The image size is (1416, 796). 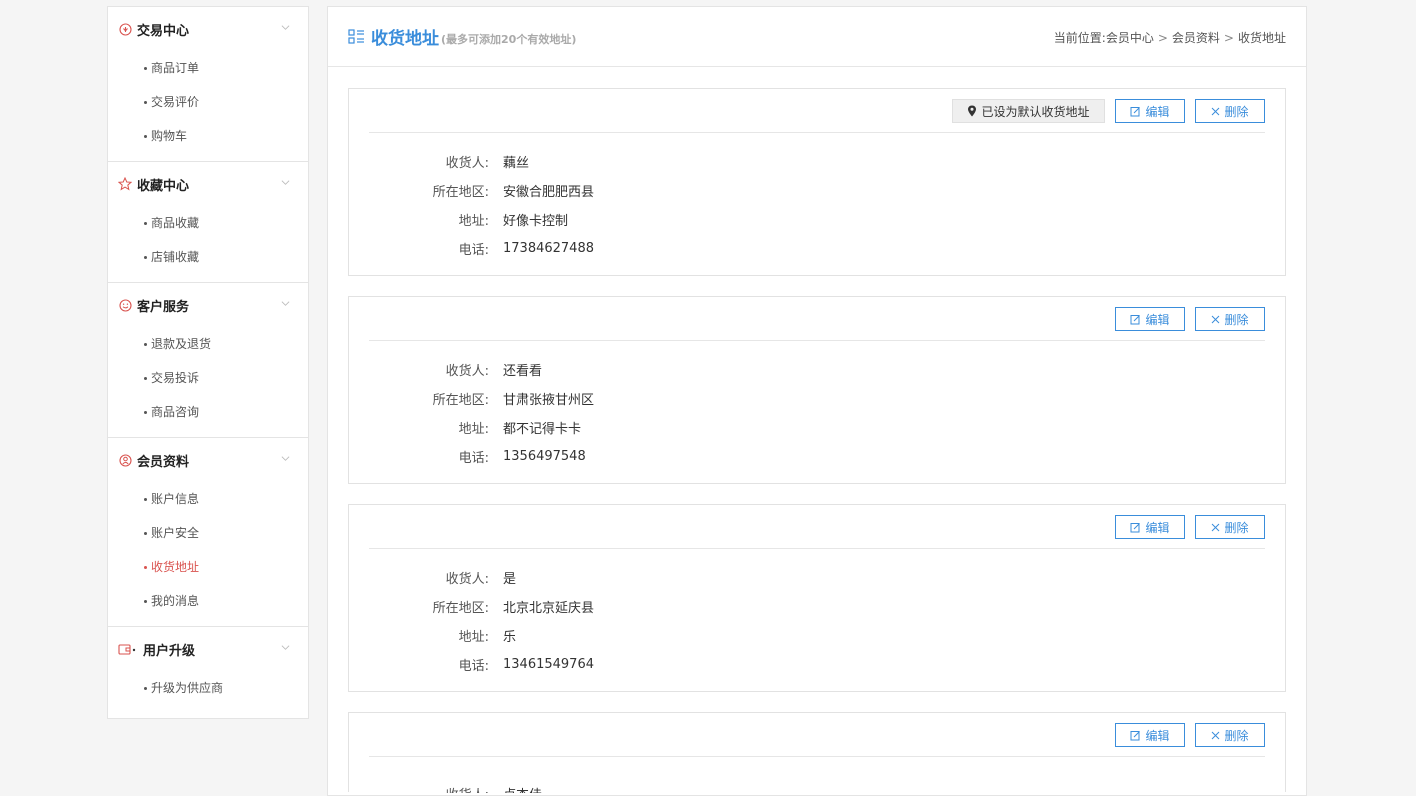 I want to click on page-title: 收货地址, so click(x=405, y=39).